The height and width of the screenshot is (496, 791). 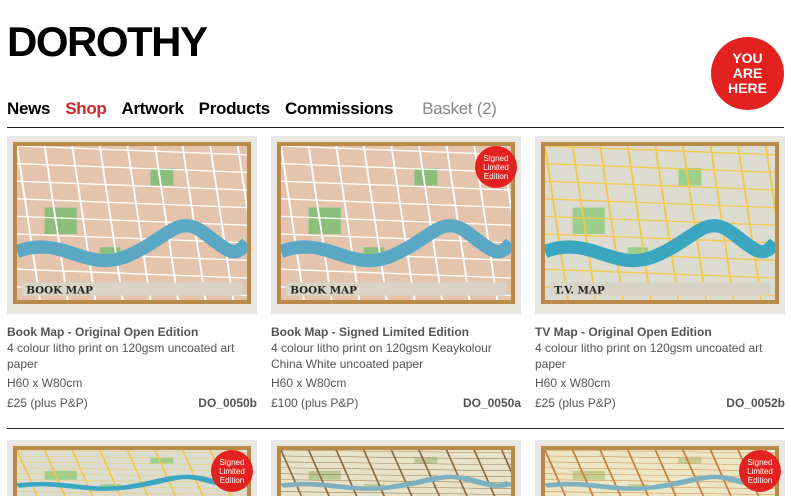 I want to click on row-divider, so click(x=395, y=428).